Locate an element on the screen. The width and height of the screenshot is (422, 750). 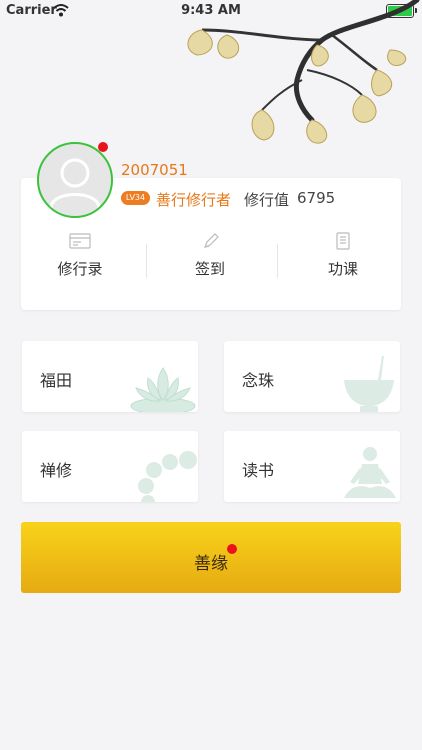
book-icon is located at coordinates (343, 241).